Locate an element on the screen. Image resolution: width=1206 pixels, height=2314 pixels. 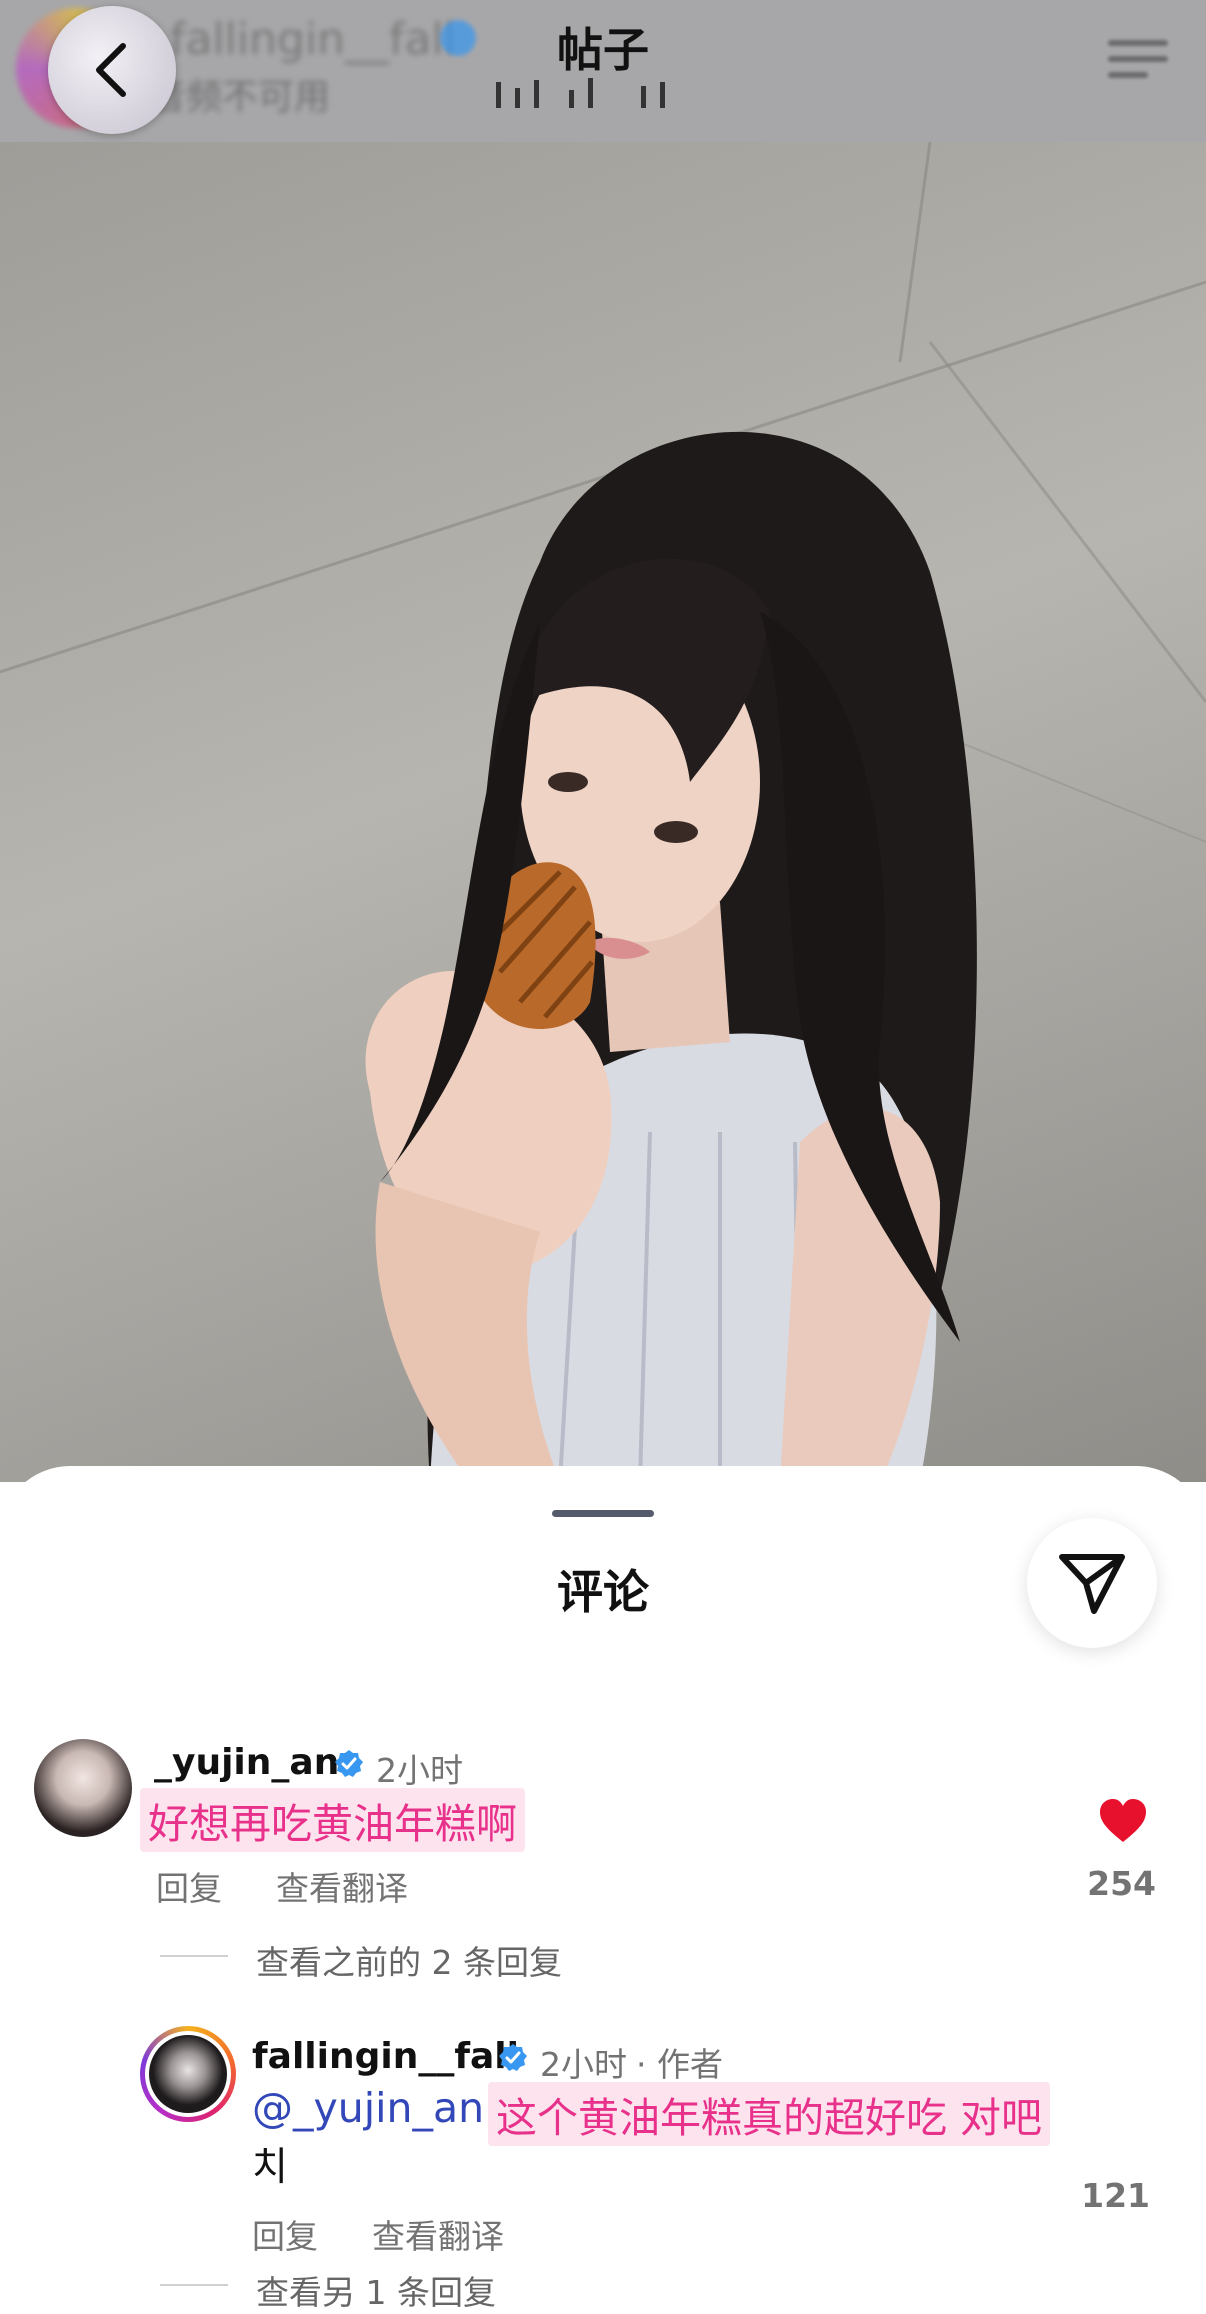
back-button is located at coordinates (112, 70).